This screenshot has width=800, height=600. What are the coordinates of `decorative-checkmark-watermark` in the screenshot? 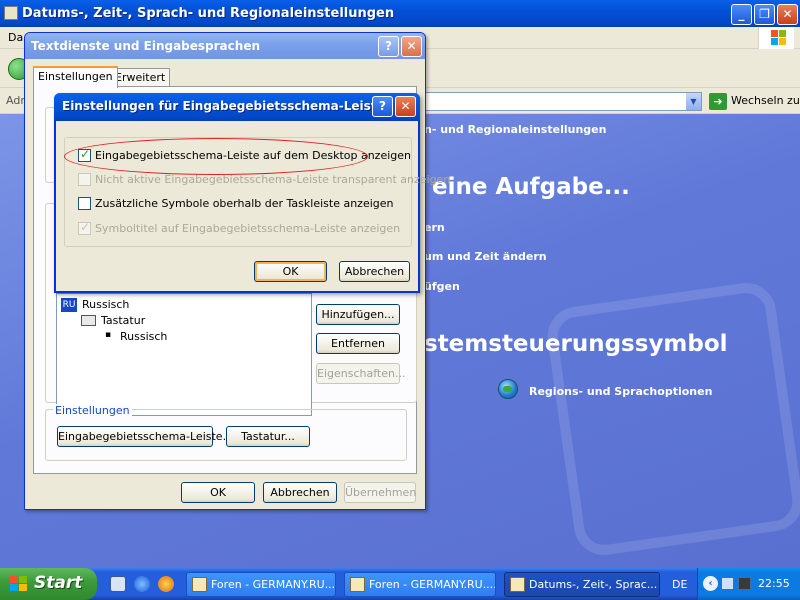 It's located at (671, 419).